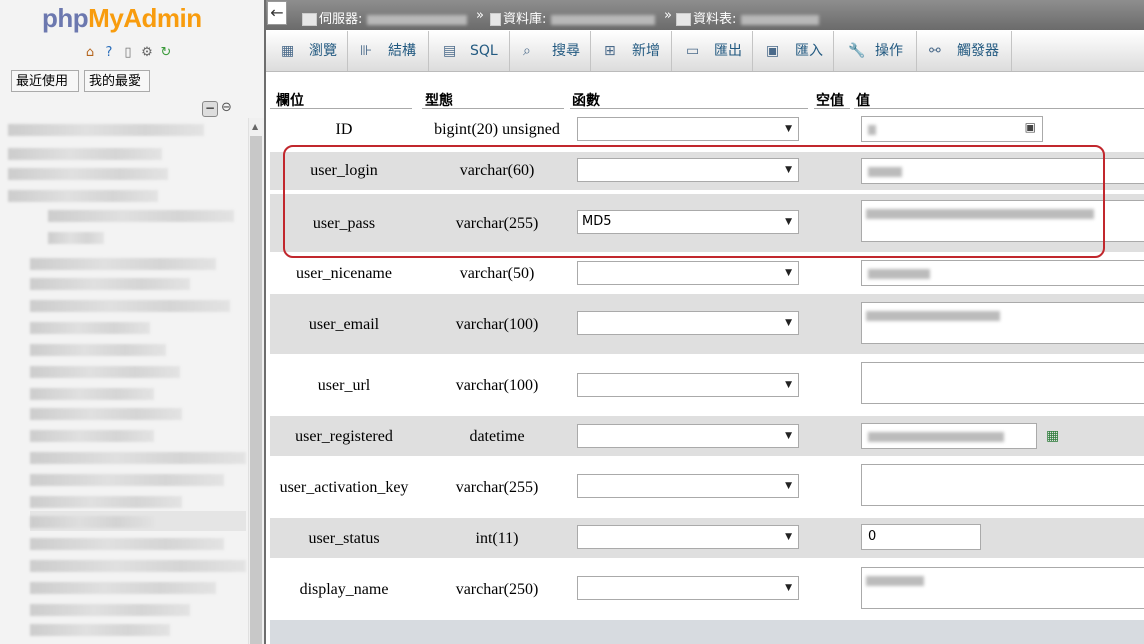 Image resolution: width=1144 pixels, height=644 pixels. Describe the element at coordinates (307, 51) in the screenshot. I see `tab-browse: ▦ 瀏覽` at that location.